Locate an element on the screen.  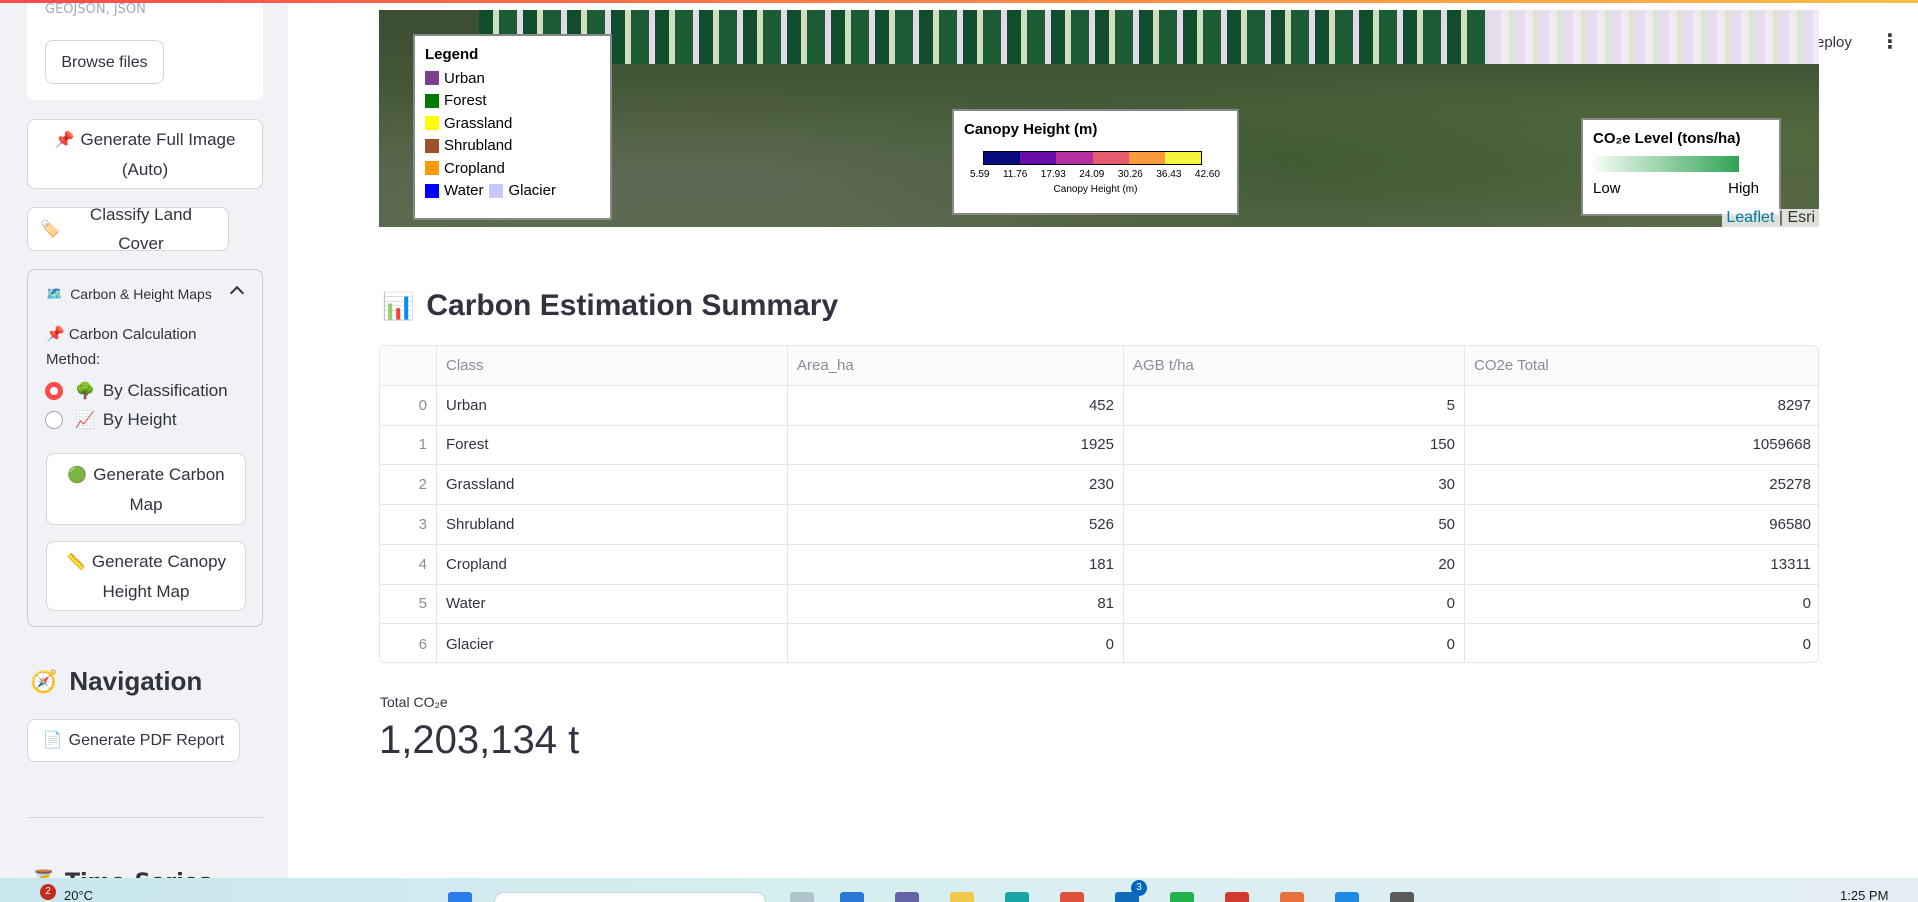
teams-icon is located at coordinates (907, 897).